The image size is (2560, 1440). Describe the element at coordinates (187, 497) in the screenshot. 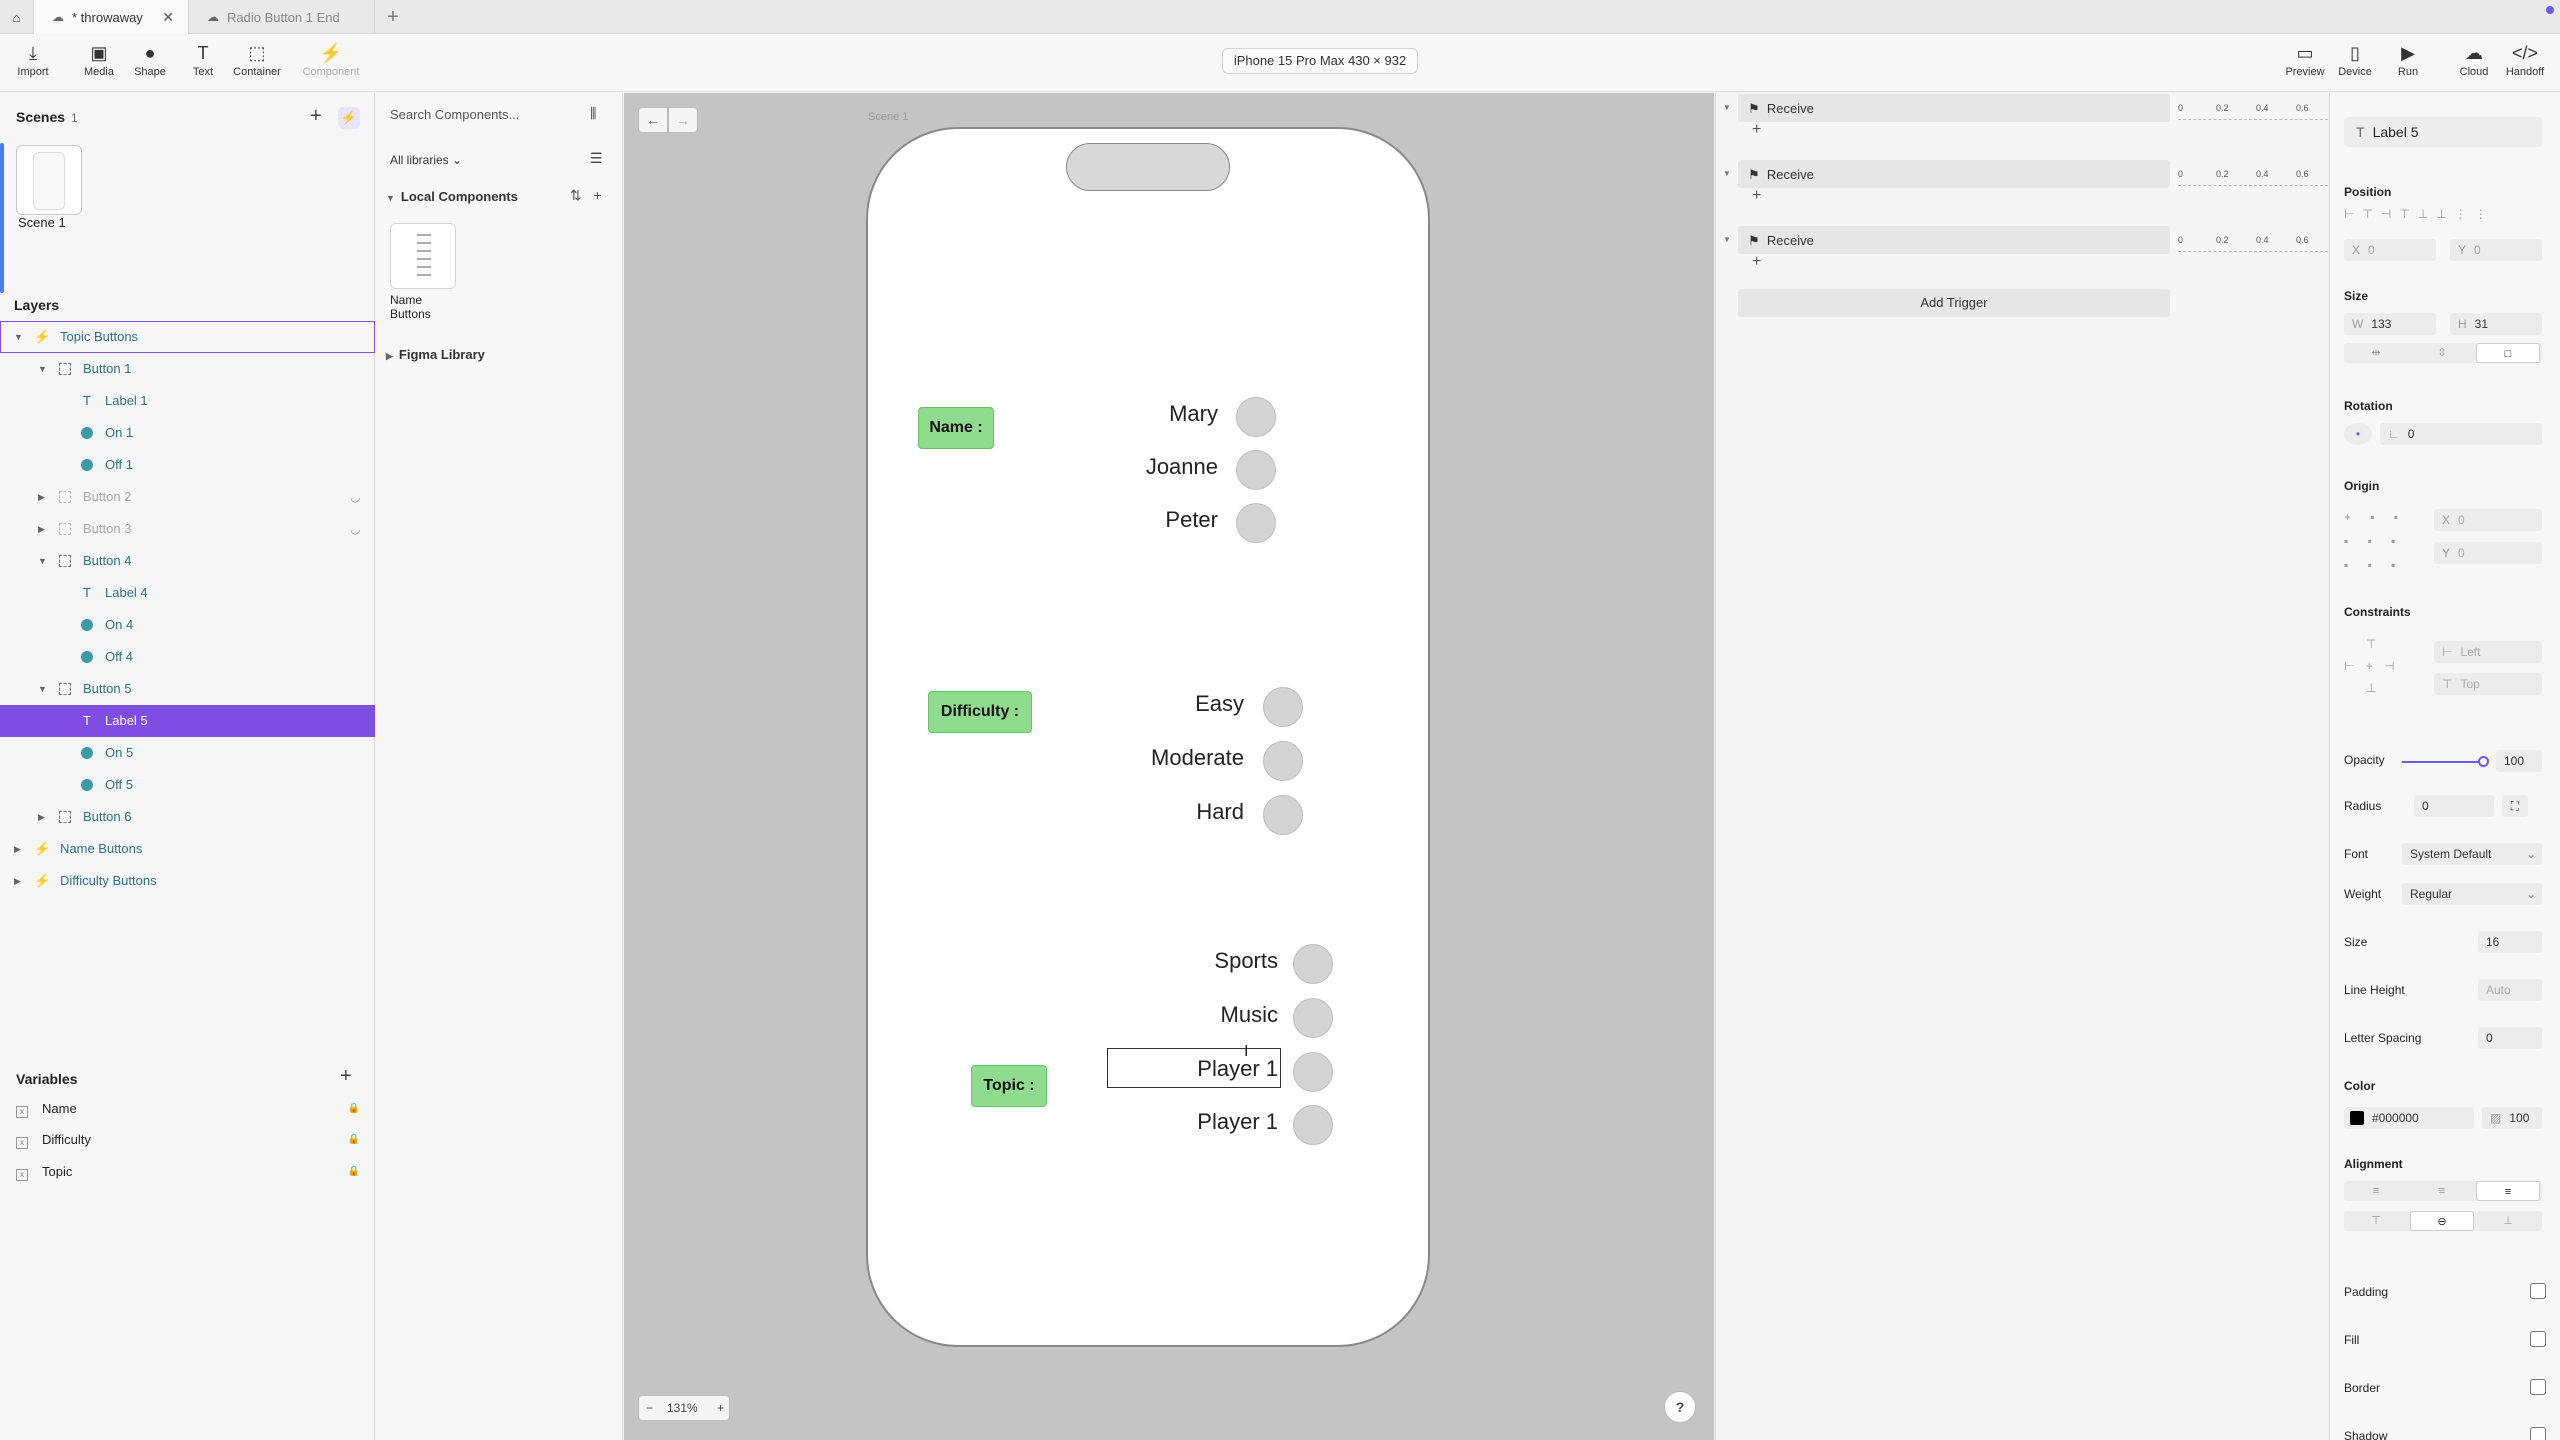

I see `layer-button-2: ▶ Button 2 ◡` at that location.